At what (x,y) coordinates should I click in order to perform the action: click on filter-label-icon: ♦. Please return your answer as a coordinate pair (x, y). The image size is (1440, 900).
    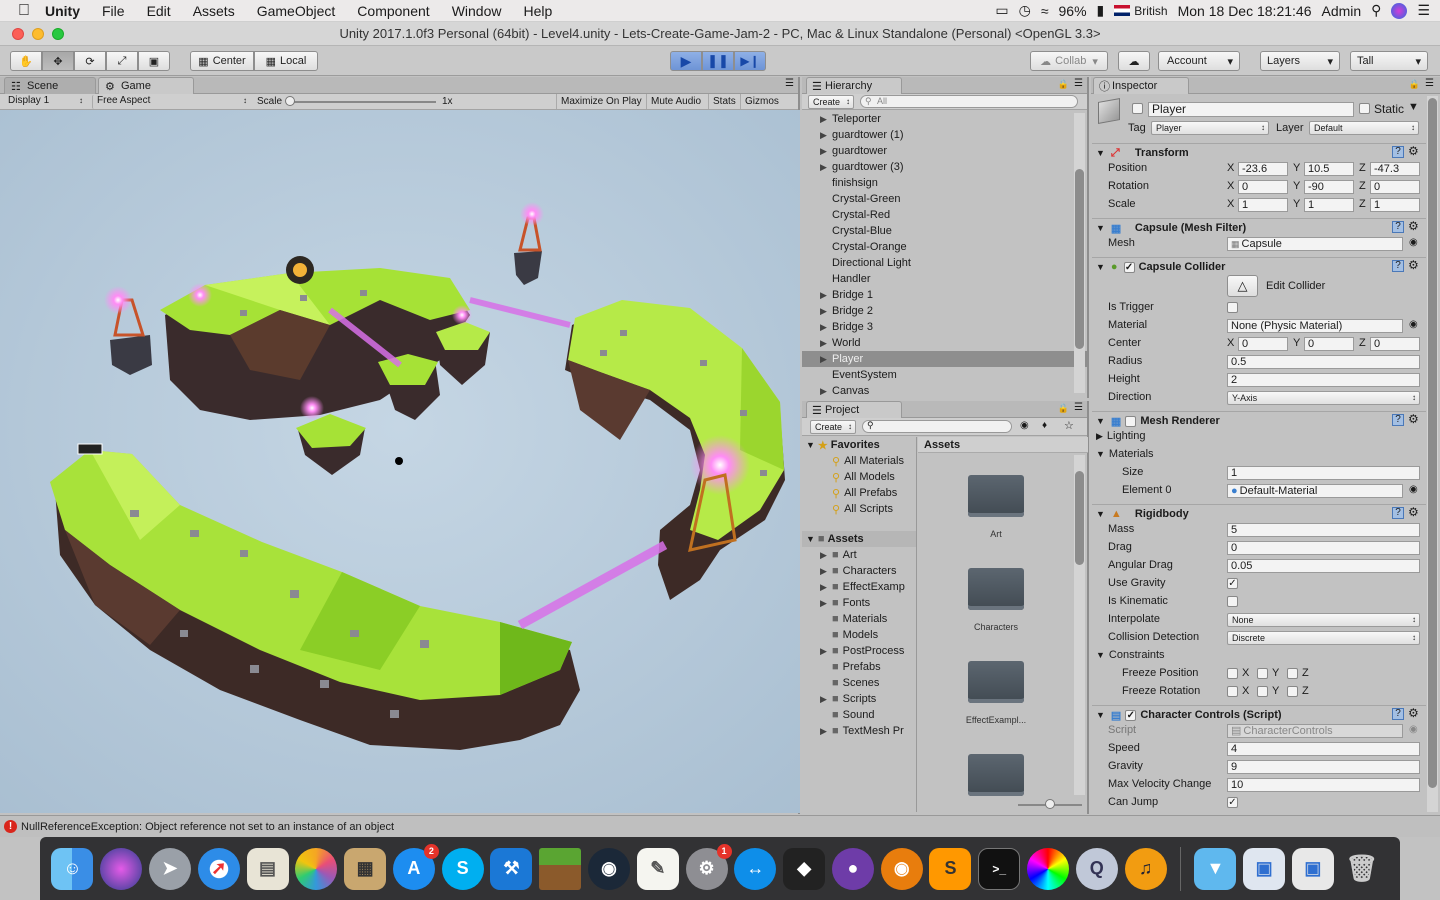
    Looking at the image, I should click on (1044, 425).